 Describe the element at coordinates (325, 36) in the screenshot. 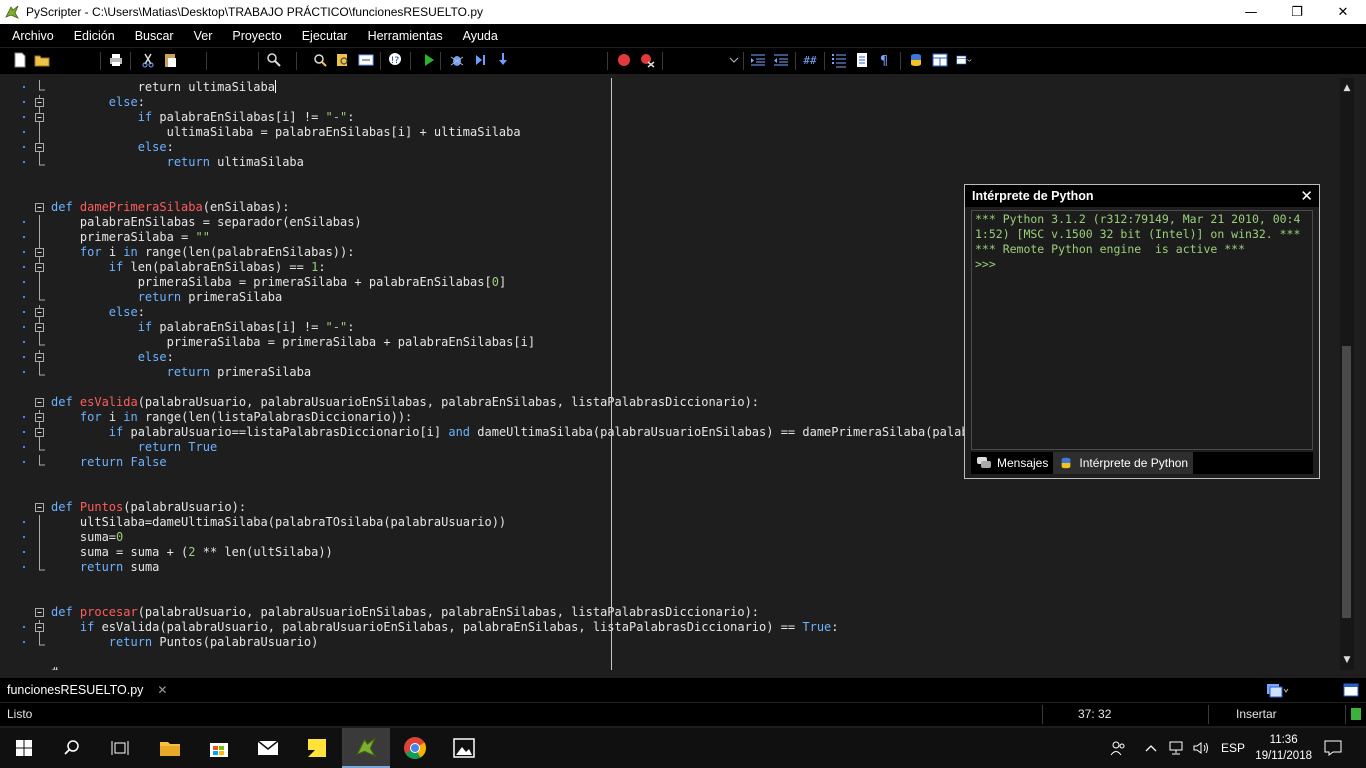

I see `menu-ejecutar: Ejecutar` at that location.